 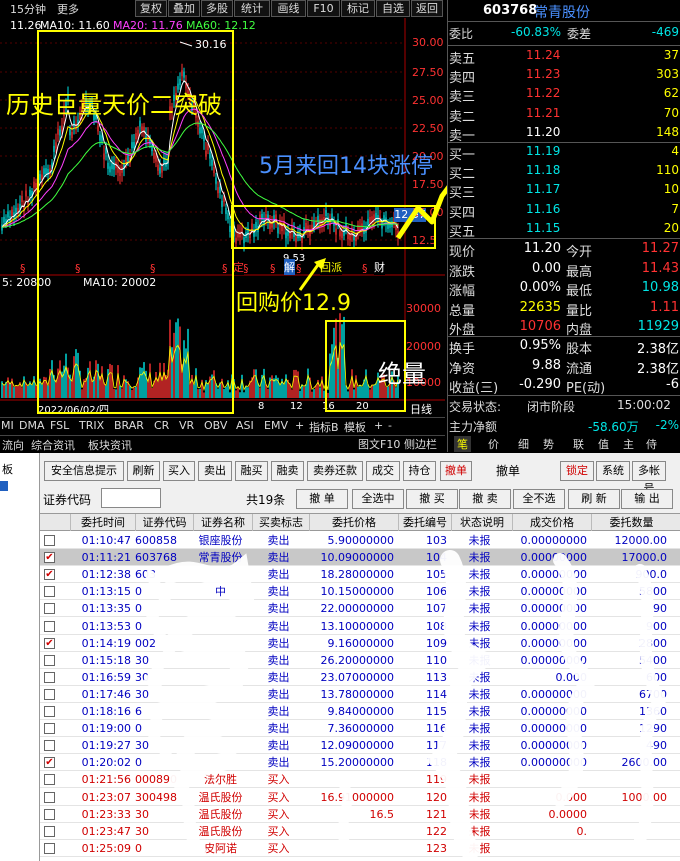 I want to click on table-row: 01:23:33 30 温氏股份 买入 16.5 121 未报 0.0000, so click(x=360, y=814).